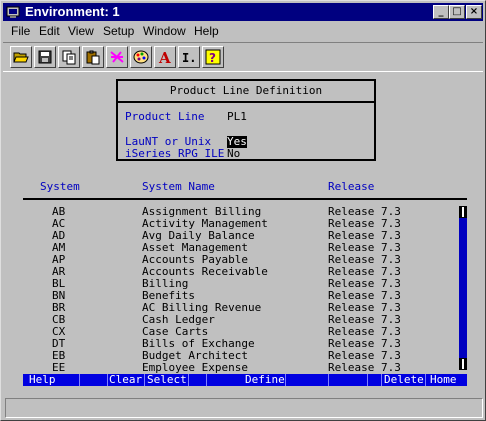 Image resolution: width=486 pixels, height=421 pixels. I want to click on function-key-bar: Help Clear Select Define Delete Home, so click(245, 380).